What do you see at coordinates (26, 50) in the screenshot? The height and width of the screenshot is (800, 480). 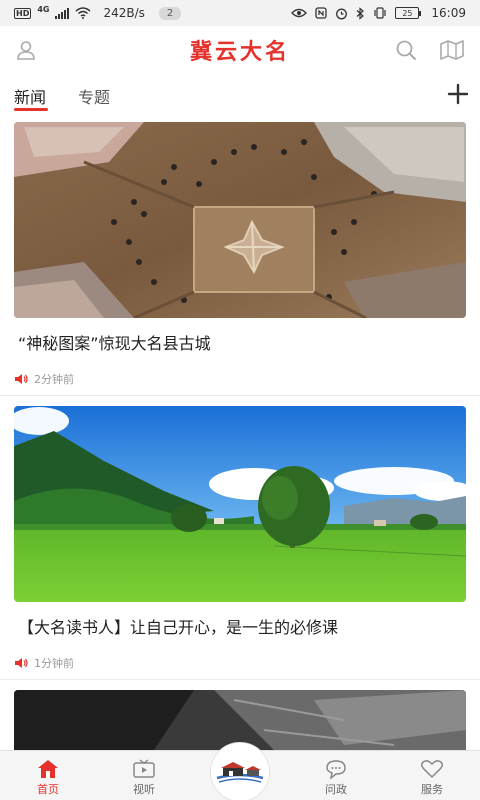 I see `user-icon` at bounding box center [26, 50].